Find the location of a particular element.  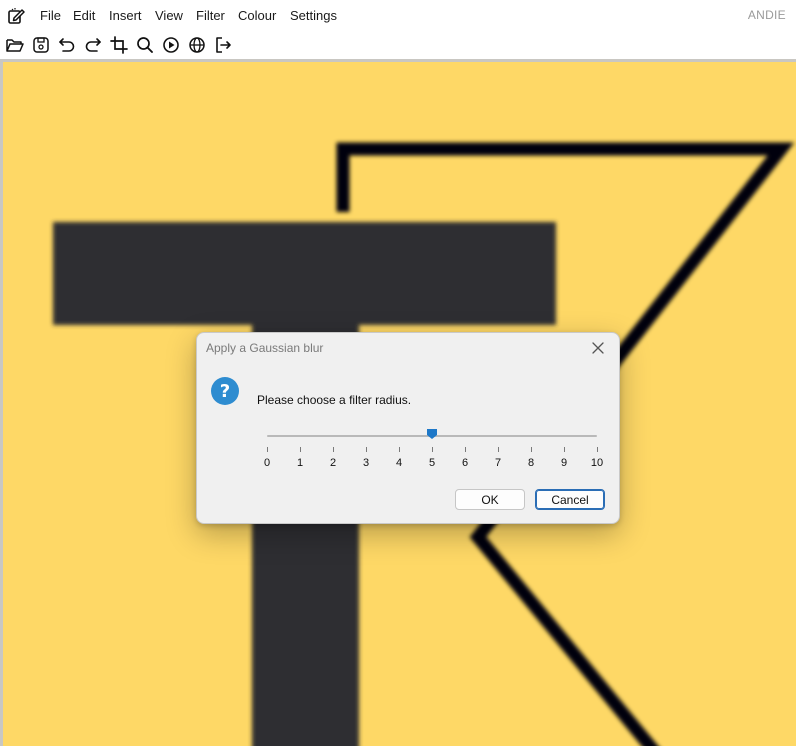

slider-tick-label: 9 is located at coordinates (564, 463).